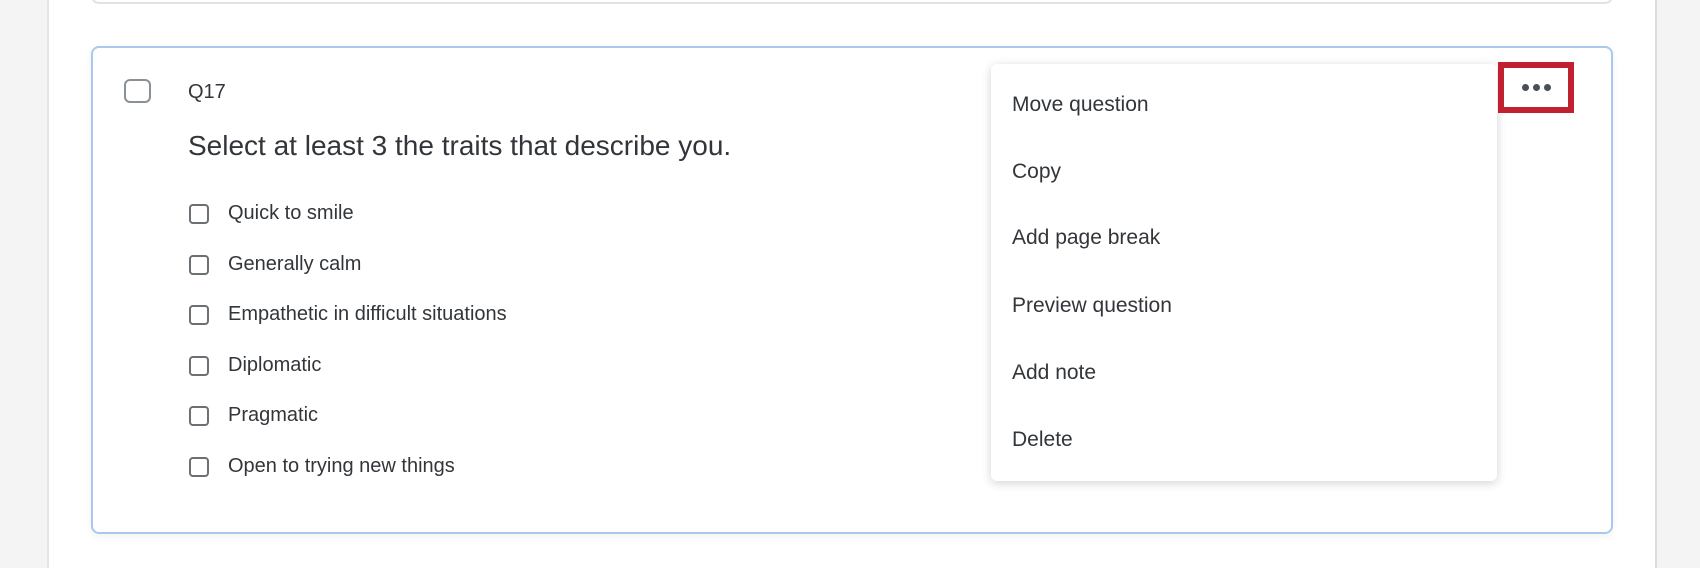 Image resolution: width=1700 pixels, height=568 pixels. What do you see at coordinates (291, 213) in the screenshot?
I see `choice-label: Quick to smile` at bounding box center [291, 213].